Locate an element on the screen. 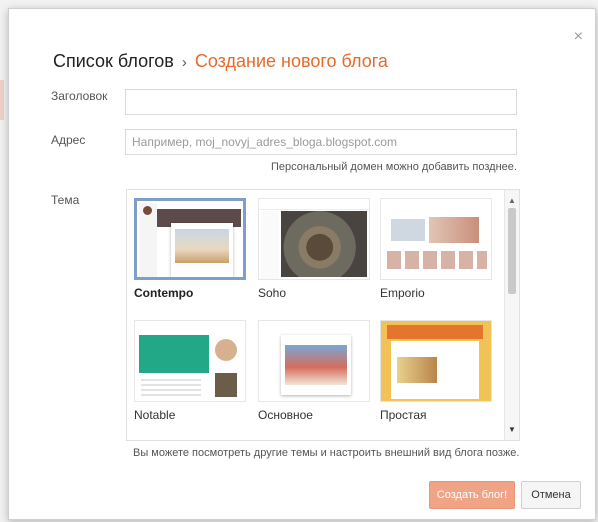 This screenshot has width=598, height=522. theme-tile-contempo: Contempo is located at coordinates (190, 249).